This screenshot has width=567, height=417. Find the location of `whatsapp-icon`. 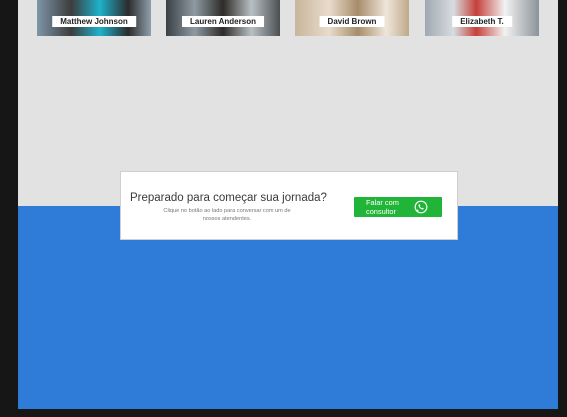

whatsapp-icon is located at coordinates (421, 207).